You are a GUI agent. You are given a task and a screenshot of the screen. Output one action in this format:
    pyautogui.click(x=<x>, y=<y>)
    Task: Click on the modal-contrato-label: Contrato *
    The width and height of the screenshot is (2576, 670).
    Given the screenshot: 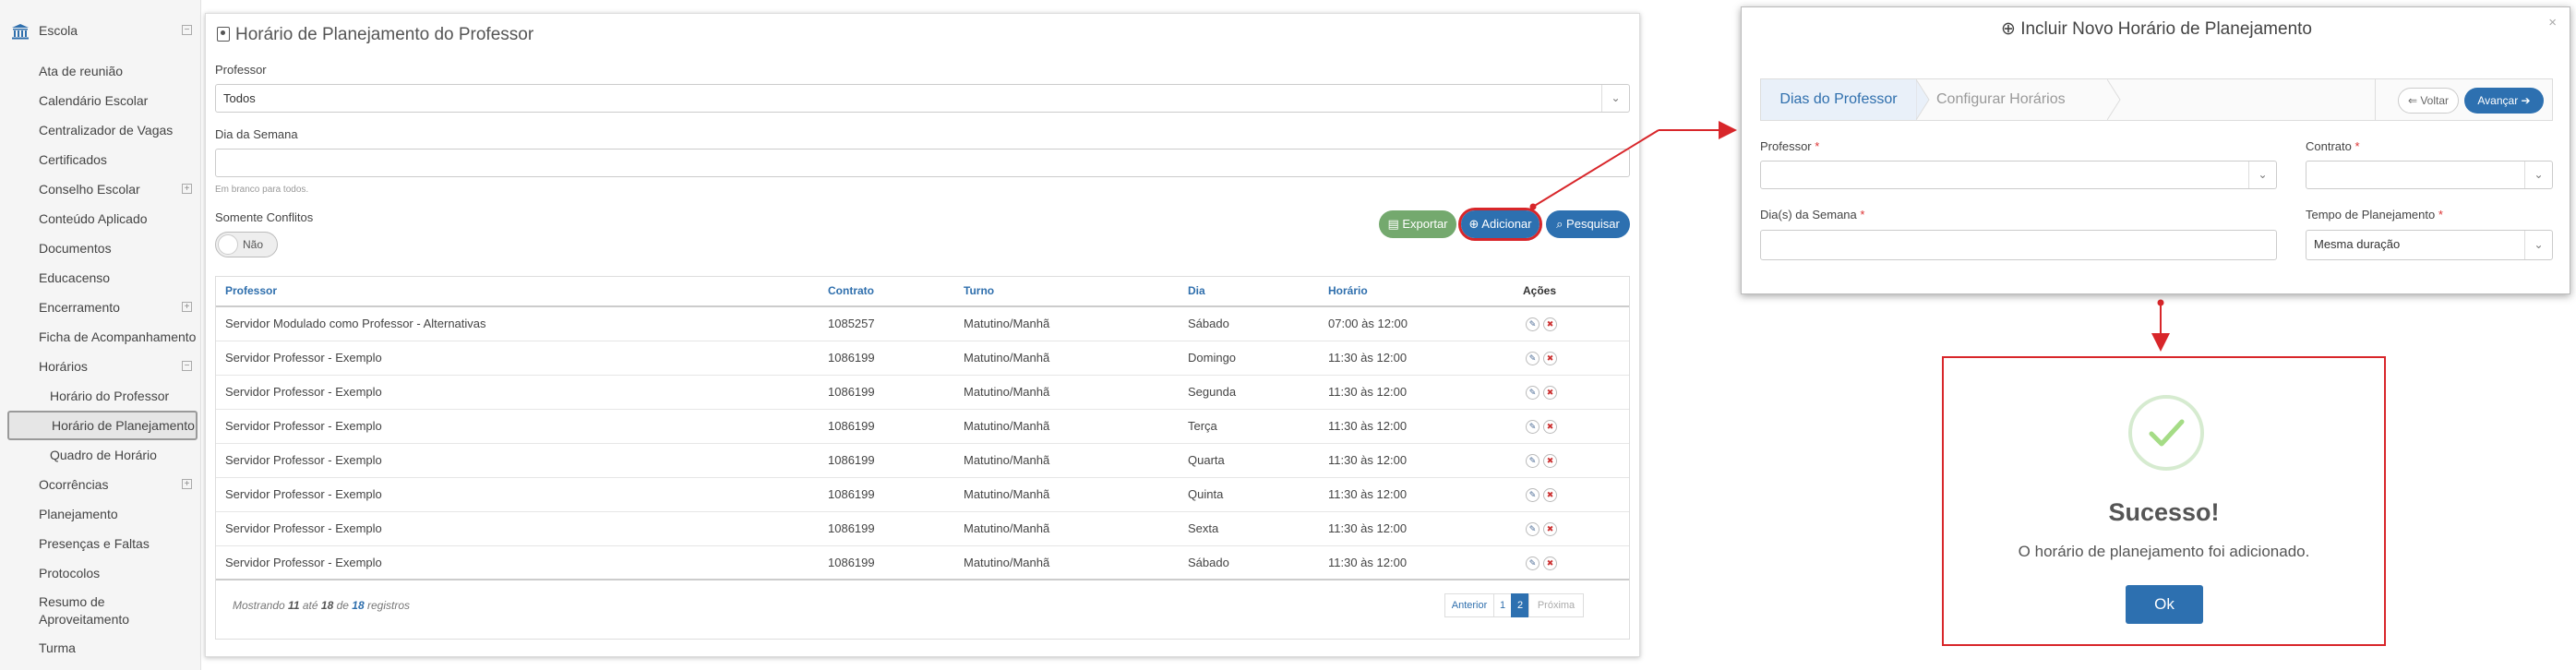 What is the action you would take?
    pyautogui.click(x=2333, y=146)
    